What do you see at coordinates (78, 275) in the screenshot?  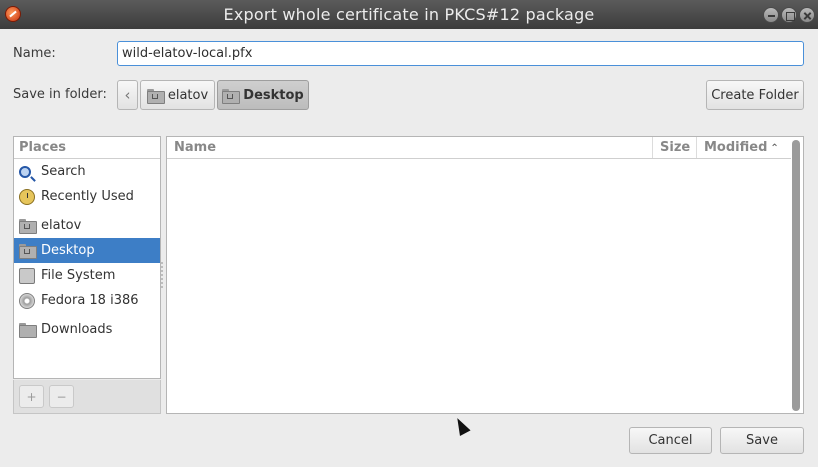 I see `place-label: File System` at bounding box center [78, 275].